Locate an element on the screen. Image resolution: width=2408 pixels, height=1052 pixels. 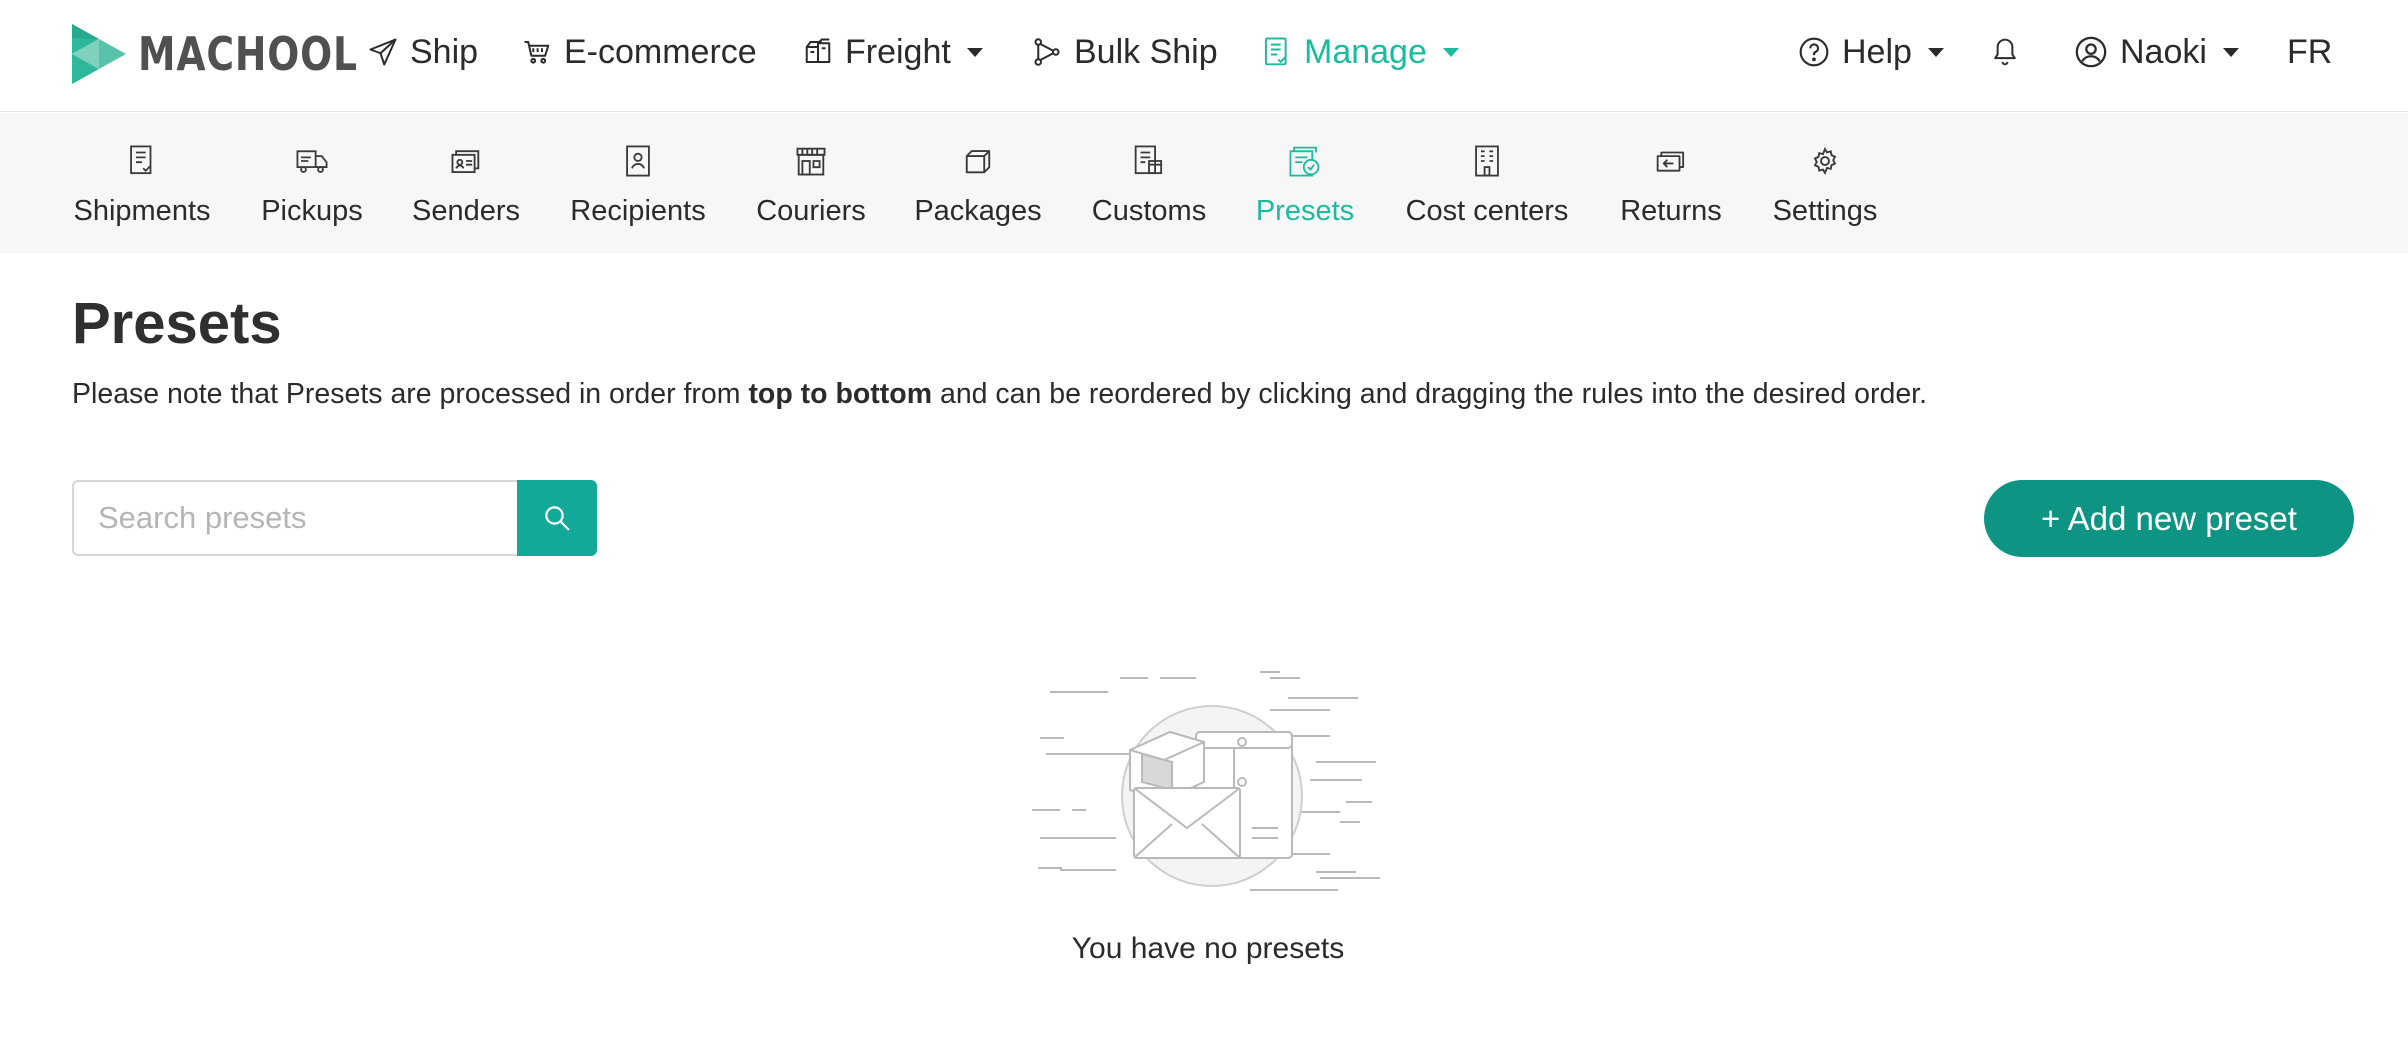
empty-state-text: You have no presets is located at coordinates (1208, 948).